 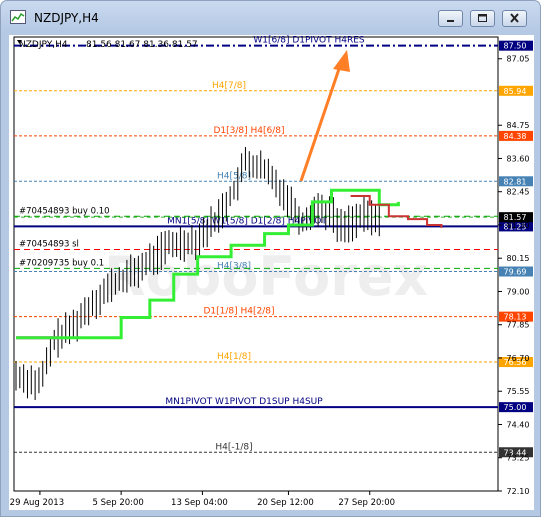 I want to click on level-label: H4[1/8], so click(x=234, y=357).